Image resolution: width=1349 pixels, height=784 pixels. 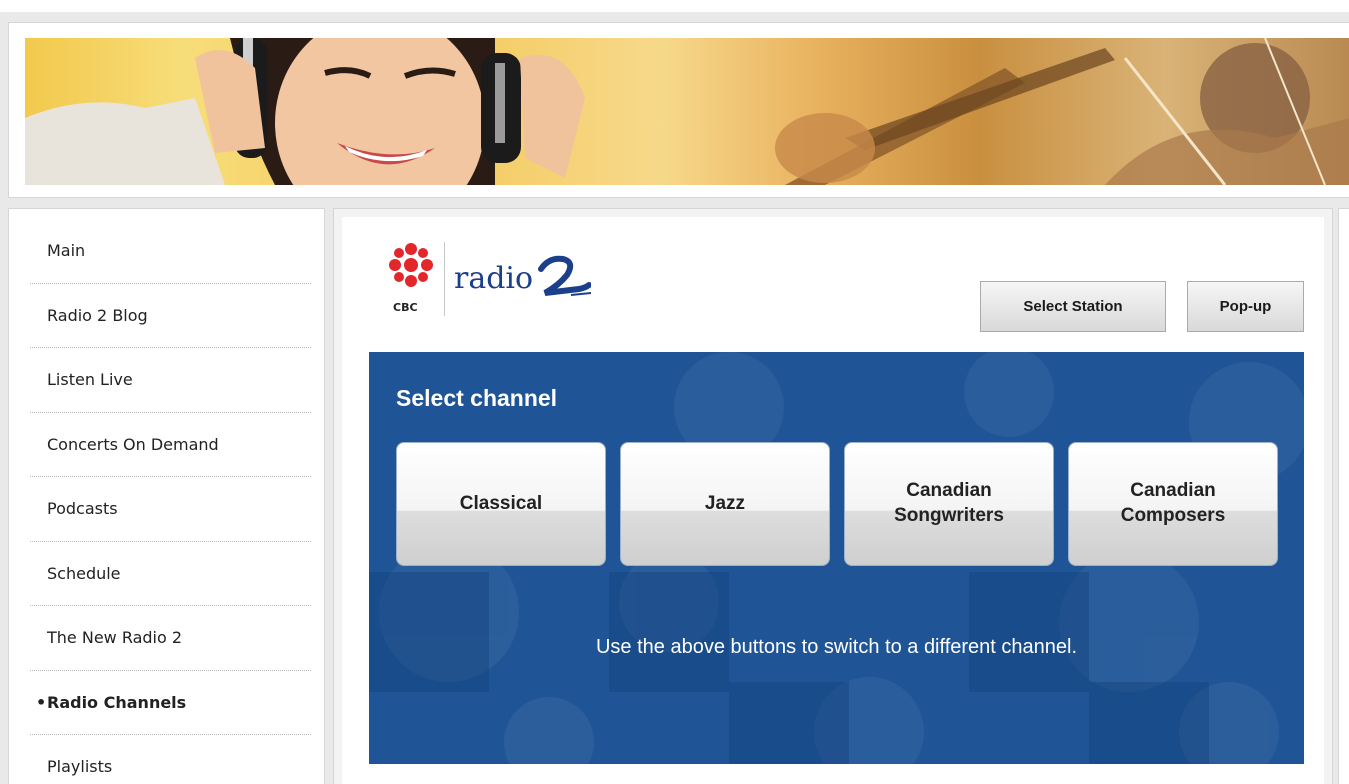 I want to click on channel-button-canadian-composers: Canadian Composers, so click(x=1173, y=504).